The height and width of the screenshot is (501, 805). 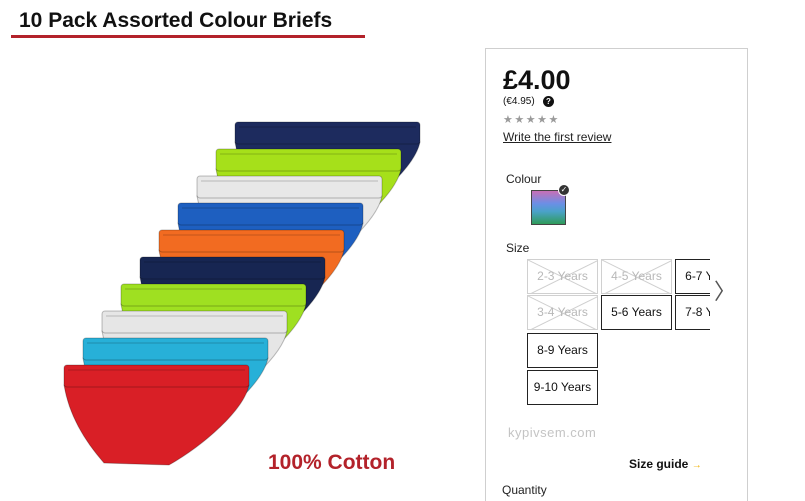 What do you see at coordinates (518, 248) in the screenshot?
I see `size-label: Size` at bounding box center [518, 248].